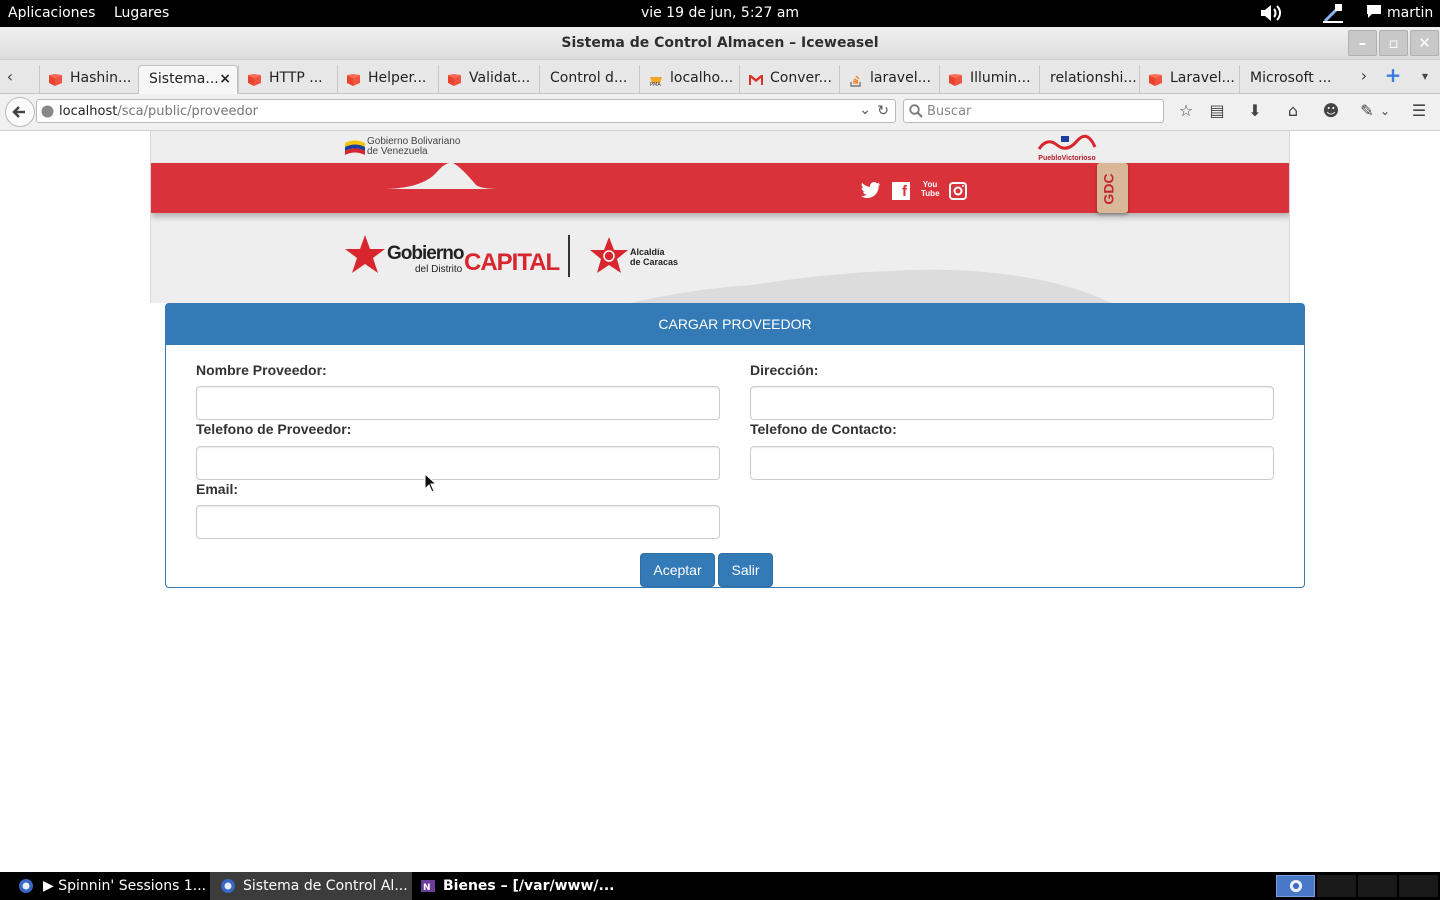 This screenshot has width=1440, height=900. What do you see at coordinates (720, 13) in the screenshot?
I see `system-clock: vie 19 de jun, 5:27 am` at bounding box center [720, 13].